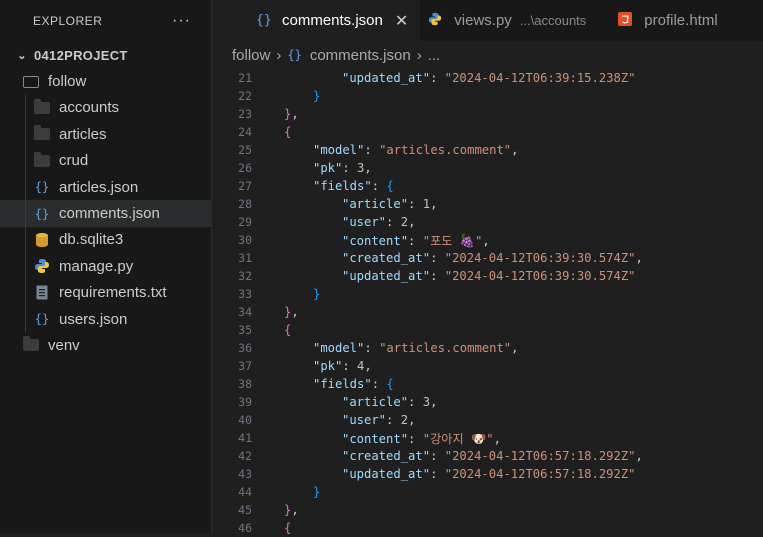 This screenshot has height=537, width=763. Describe the element at coordinates (83, 134) in the screenshot. I see `tree-item-label: articles` at that location.